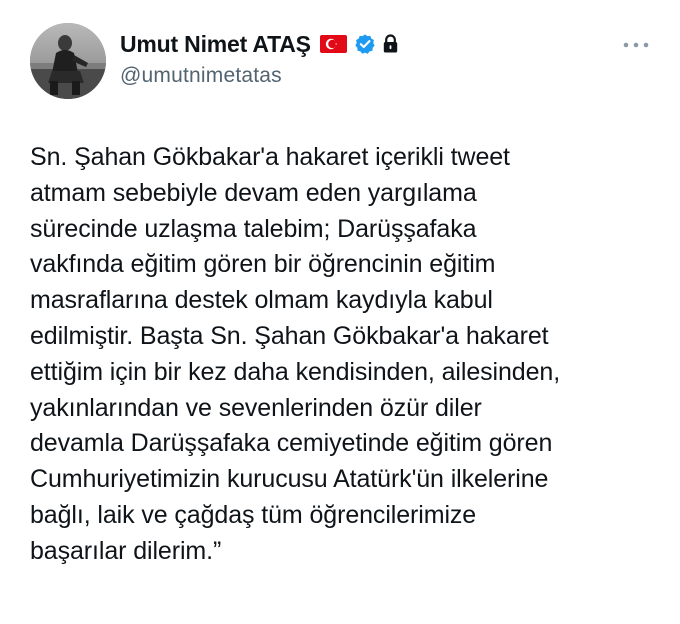 This screenshot has height=624, width=680. I want to click on user-handle: @umutnimetatas, so click(390, 76).